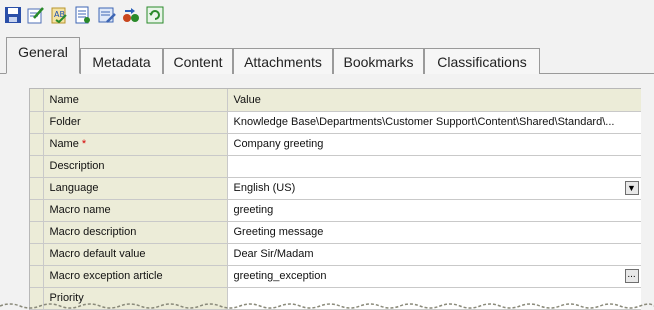 This screenshot has width=654, height=310. I want to click on property-name: Description, so click(135, 166).